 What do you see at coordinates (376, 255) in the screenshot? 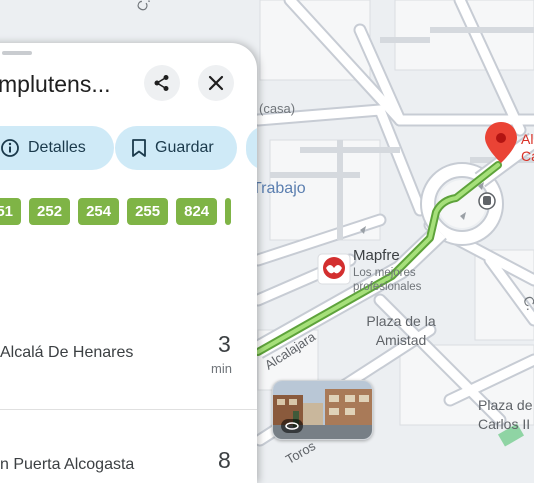
I see `map-label-mapfre: Mapfre` at bounding box center [376, 255].